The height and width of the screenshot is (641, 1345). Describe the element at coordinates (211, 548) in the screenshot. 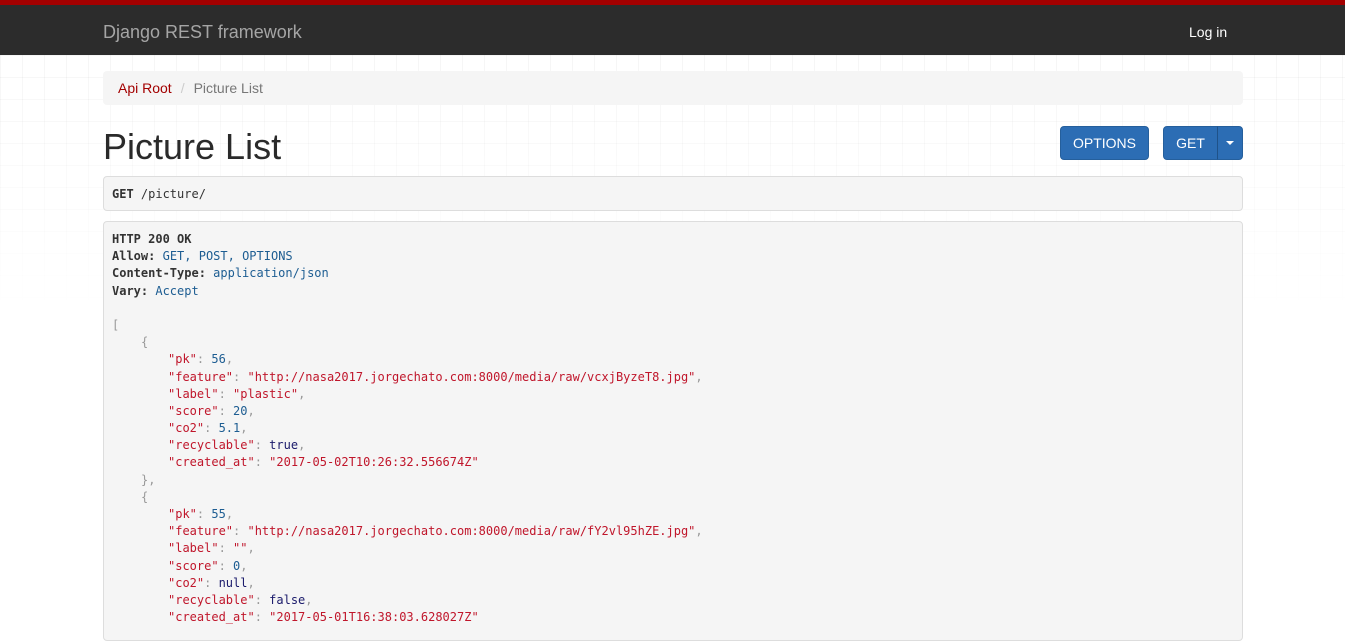

I see `json-field-label: "label": "",` at that location.